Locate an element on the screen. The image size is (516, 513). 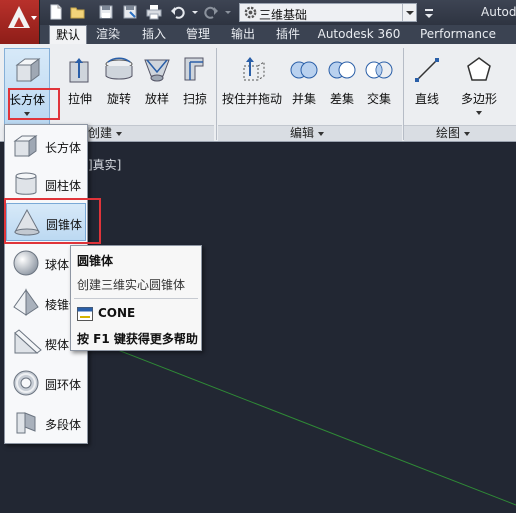
workspace-value: 三维基础 is located at coordinates (283, 15).